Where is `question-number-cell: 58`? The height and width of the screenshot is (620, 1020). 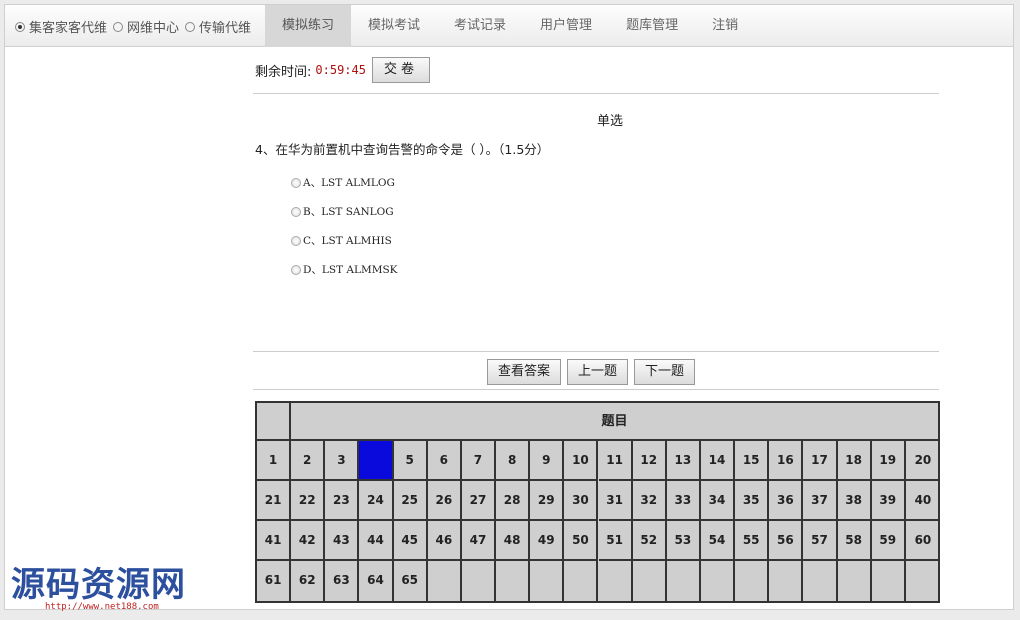 question-number-cell: 58 is located at coordinates (854, 541).